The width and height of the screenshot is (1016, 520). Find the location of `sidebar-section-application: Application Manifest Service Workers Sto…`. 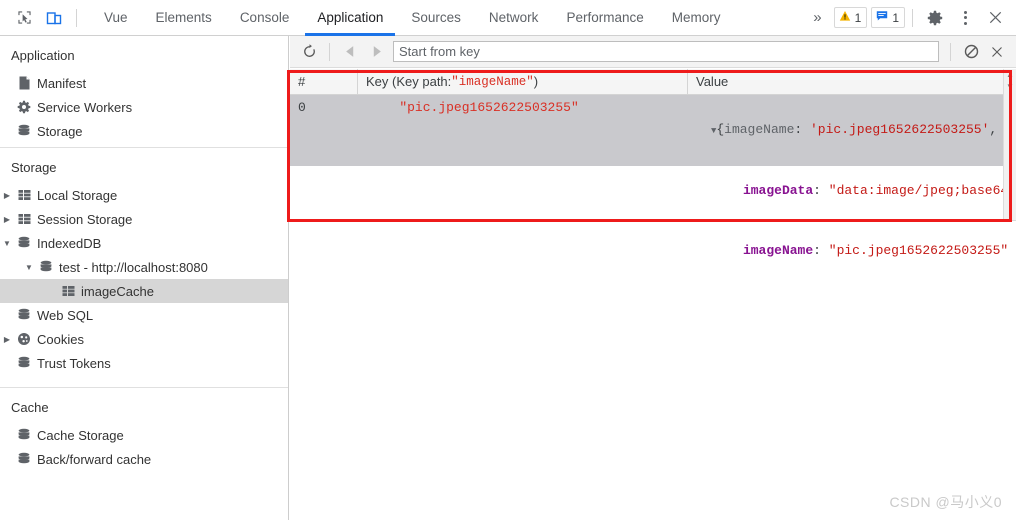

sidebar-section-application: Application Manifest Service Workers Sto… is located at coordinates (144, 92).